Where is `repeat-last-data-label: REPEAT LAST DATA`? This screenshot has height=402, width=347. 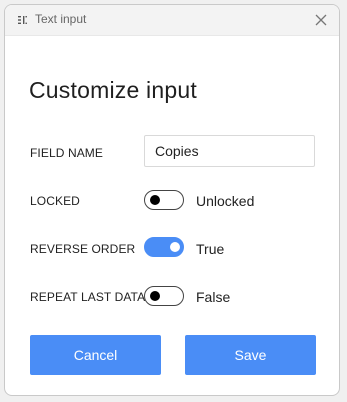
repeat-last-data-label: REPEAT LAST DATA is located at coordinates (88, 297).